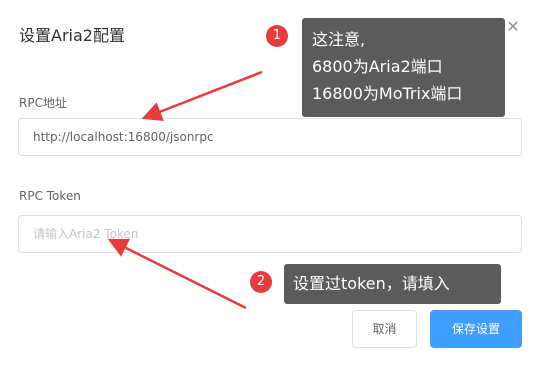 The image size is (539, 370). I want to click on annotation-callout-1: 这注意, 6800为Aria2端口 16800为MoTrix端口, so click(403, 67).